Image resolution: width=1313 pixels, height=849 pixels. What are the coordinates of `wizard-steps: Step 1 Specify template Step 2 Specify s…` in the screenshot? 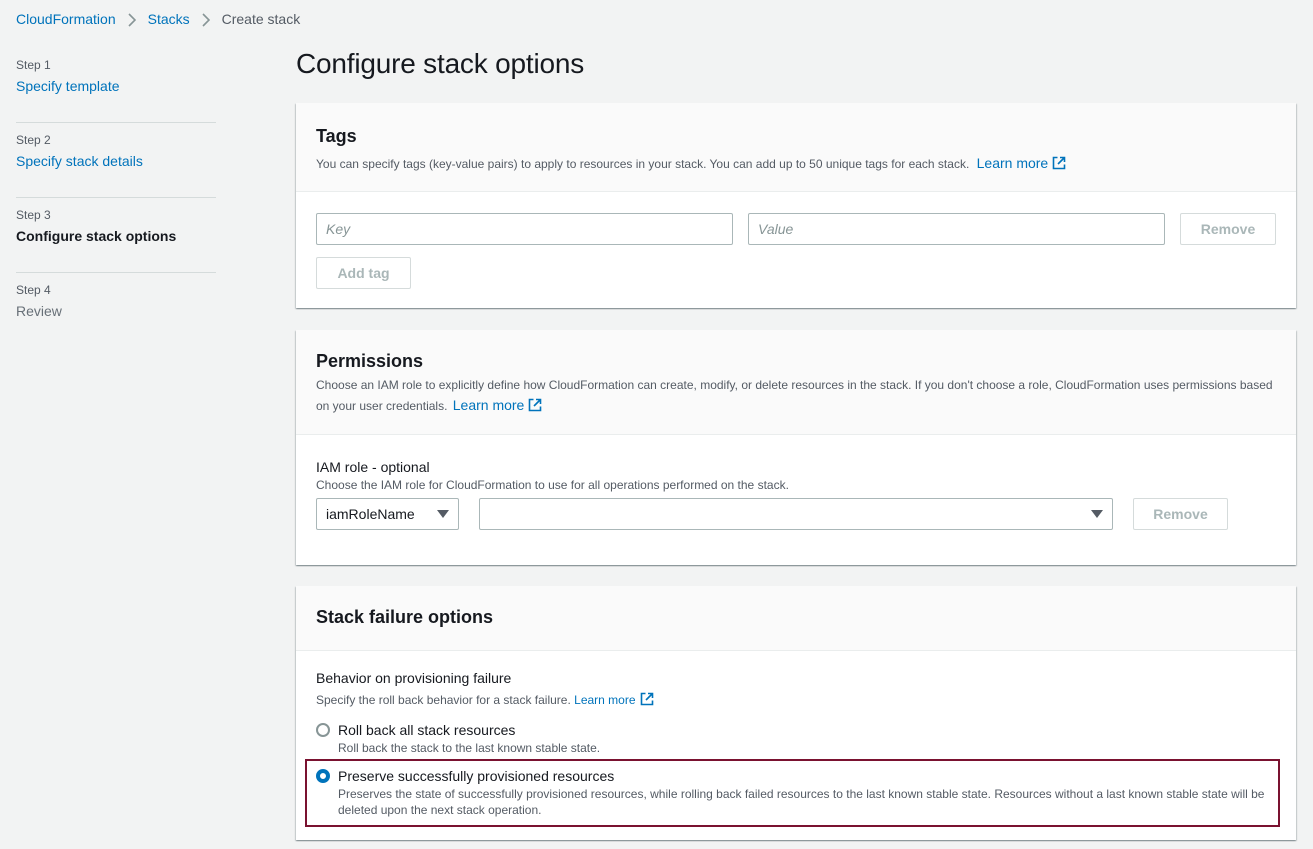 It's located at (116, 198).